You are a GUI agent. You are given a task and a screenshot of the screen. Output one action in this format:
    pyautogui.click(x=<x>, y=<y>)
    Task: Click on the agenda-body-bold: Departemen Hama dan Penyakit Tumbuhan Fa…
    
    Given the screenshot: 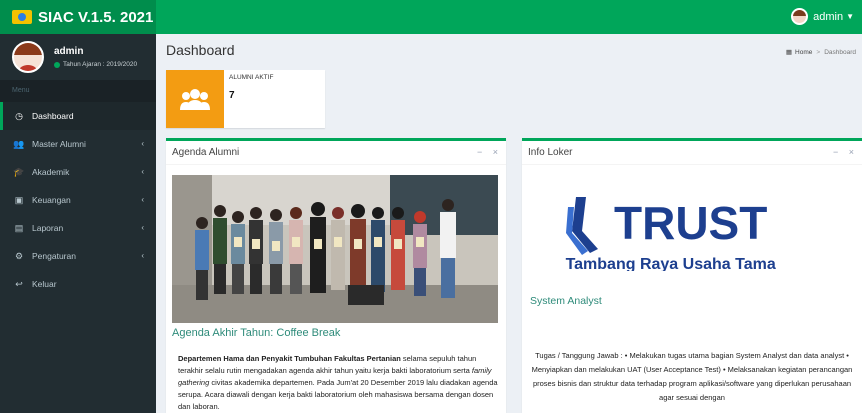 What is the action you would take?
    pyautogui.click(x=289, y=358)
    